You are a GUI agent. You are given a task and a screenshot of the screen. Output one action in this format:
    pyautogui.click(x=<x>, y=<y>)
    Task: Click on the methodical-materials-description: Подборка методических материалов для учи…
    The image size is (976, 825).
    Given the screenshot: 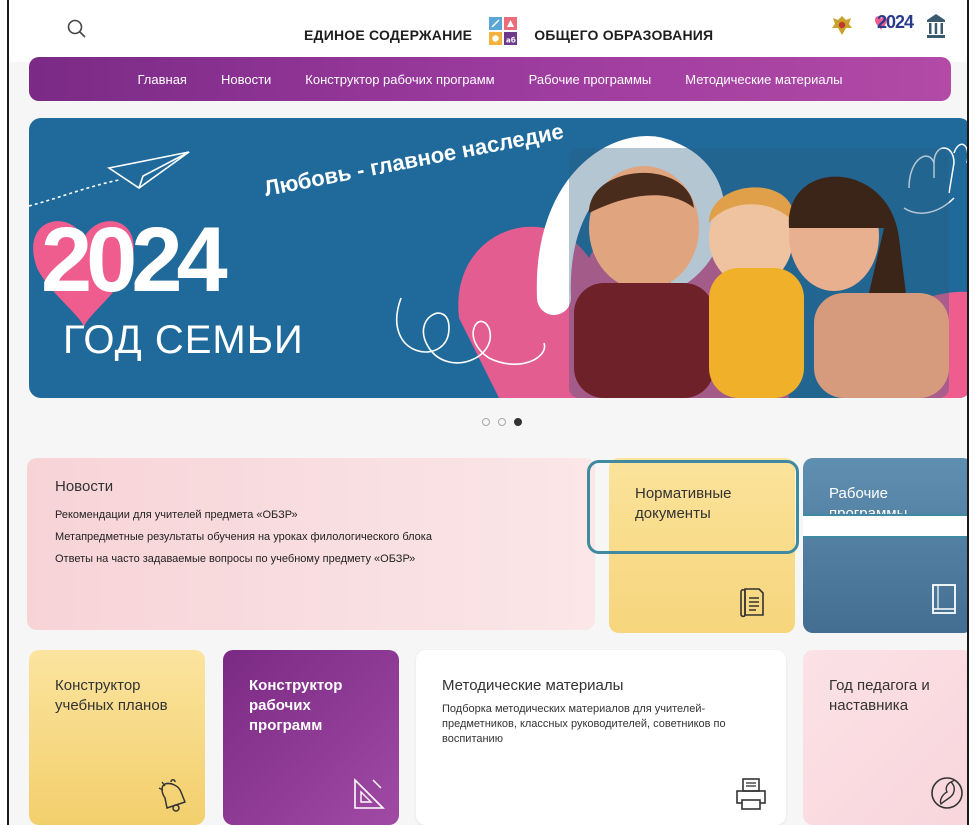 What is the action you would take?
    pyautogui.click(x=584, y=724)
    